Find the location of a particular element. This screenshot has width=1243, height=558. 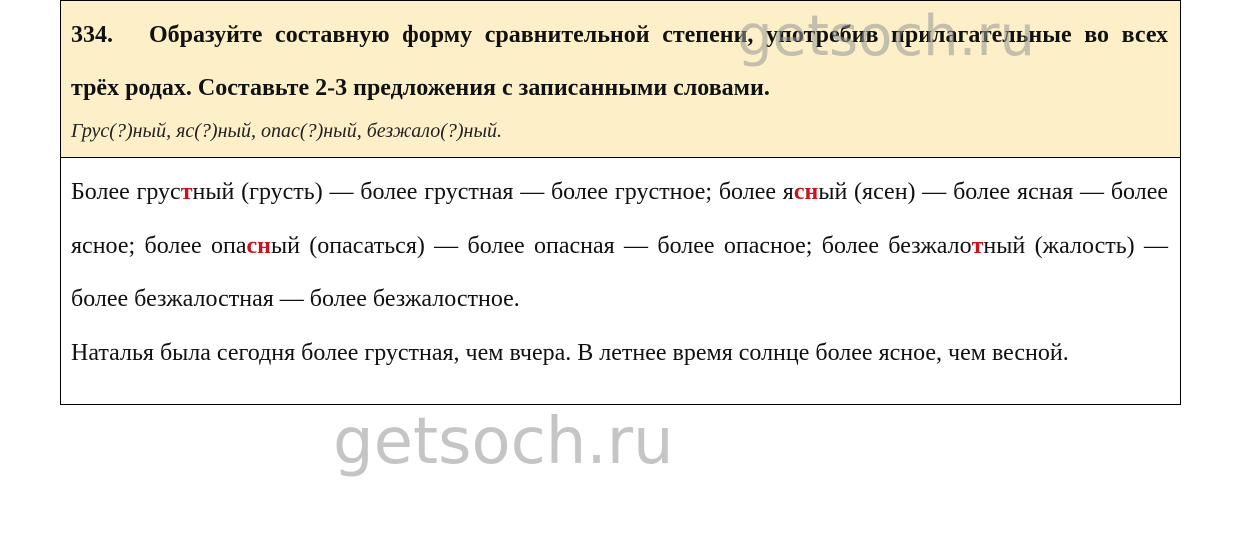

watermark-middle: getsoch.ru is located at coordinates (503, 442).